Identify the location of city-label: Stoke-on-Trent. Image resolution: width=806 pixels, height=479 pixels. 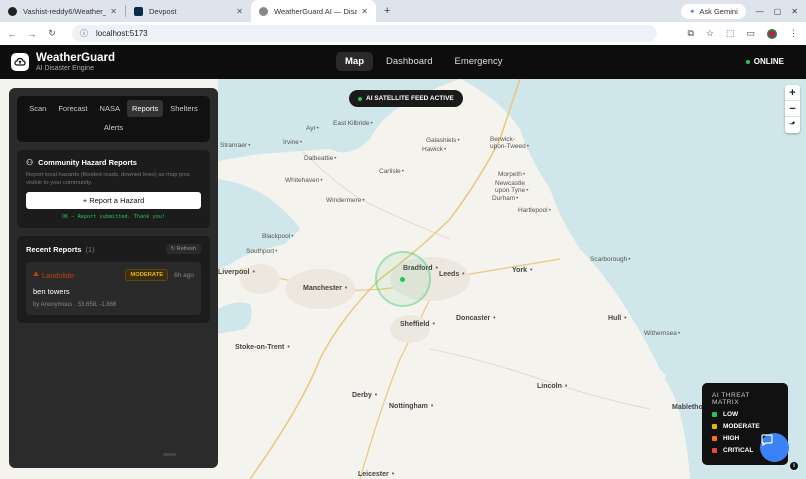
(262, 347).